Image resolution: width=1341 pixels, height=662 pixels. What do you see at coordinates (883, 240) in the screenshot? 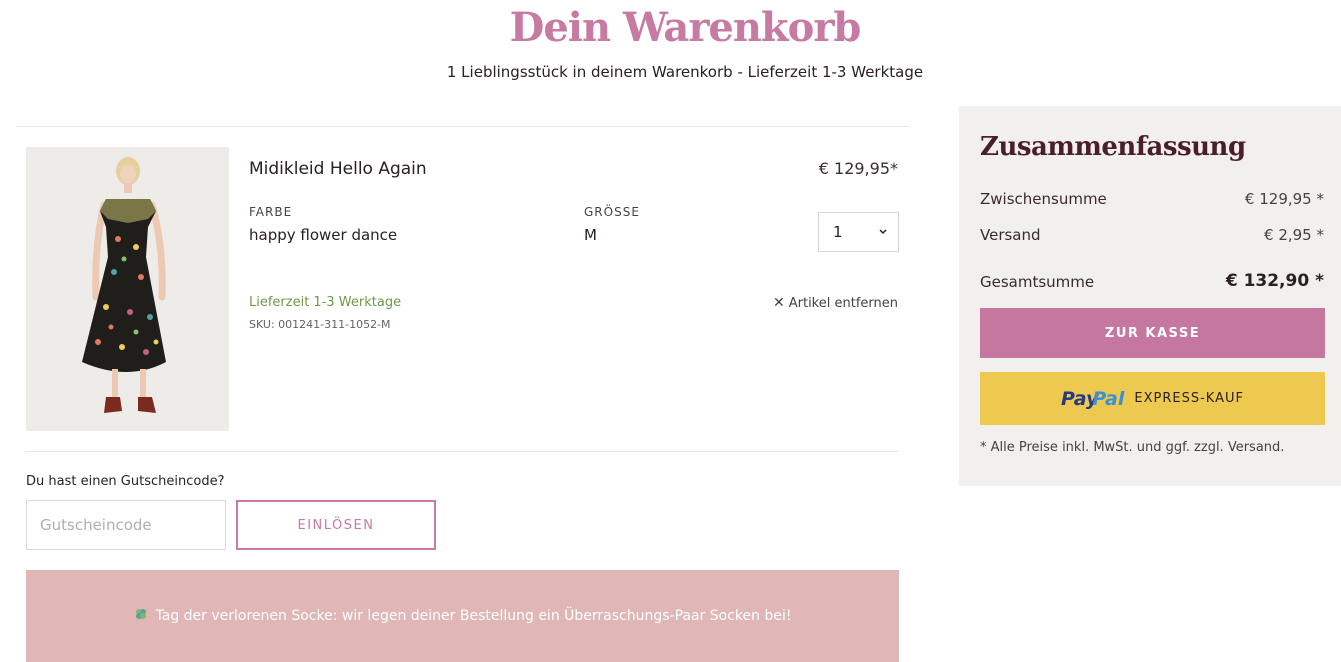
I see `chevron-down-icon` at bounding box center [883, 240].